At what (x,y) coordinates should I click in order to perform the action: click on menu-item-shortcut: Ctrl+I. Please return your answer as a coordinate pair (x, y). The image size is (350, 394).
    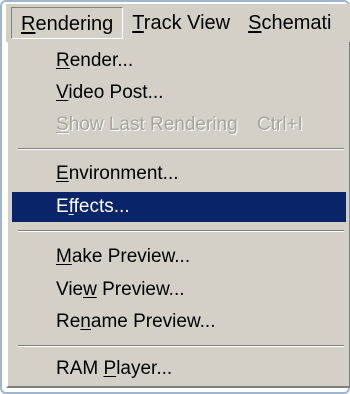
    Looking at the image, I should click on (280, 124).